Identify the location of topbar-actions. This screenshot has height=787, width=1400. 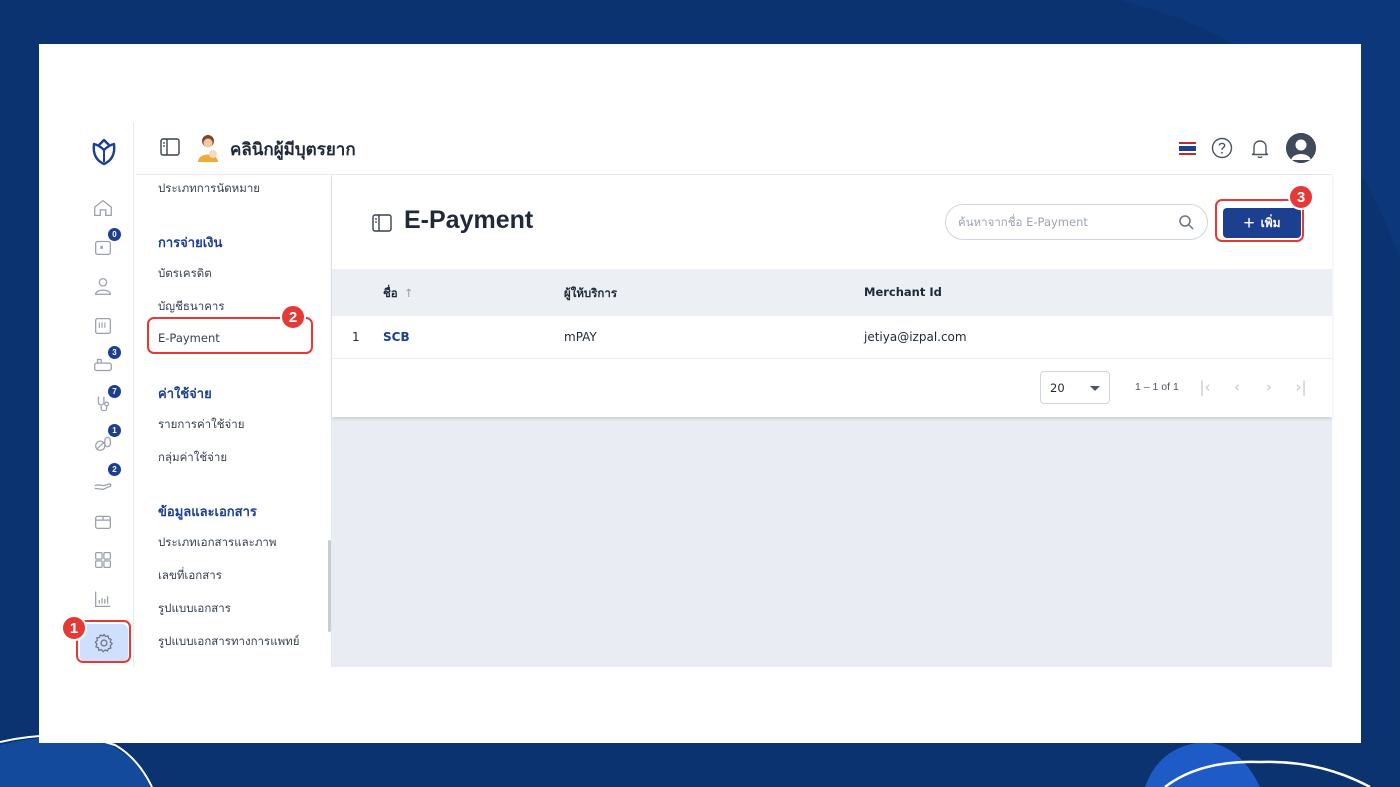
(1247, 148).